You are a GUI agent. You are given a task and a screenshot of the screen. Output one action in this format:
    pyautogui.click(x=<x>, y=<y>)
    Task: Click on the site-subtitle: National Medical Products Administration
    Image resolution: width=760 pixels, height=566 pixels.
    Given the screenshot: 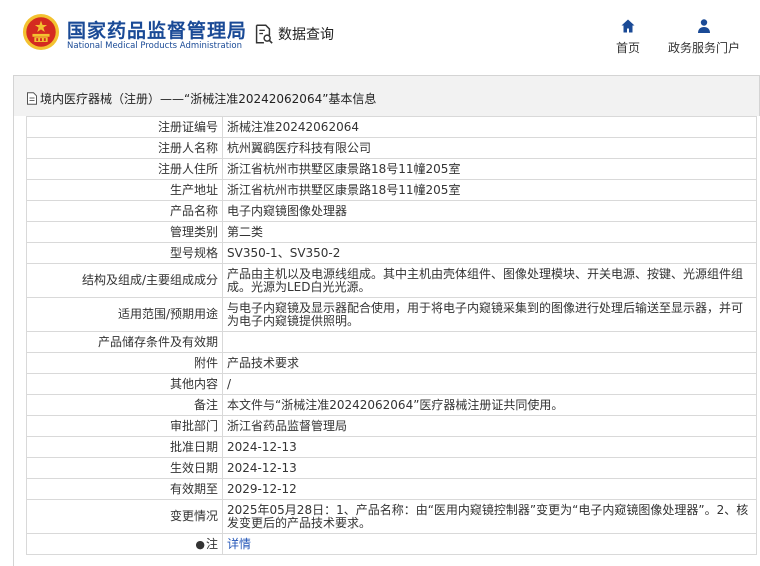 What is the action you would take?
    pyautogui.click(x=154, y=46)
    